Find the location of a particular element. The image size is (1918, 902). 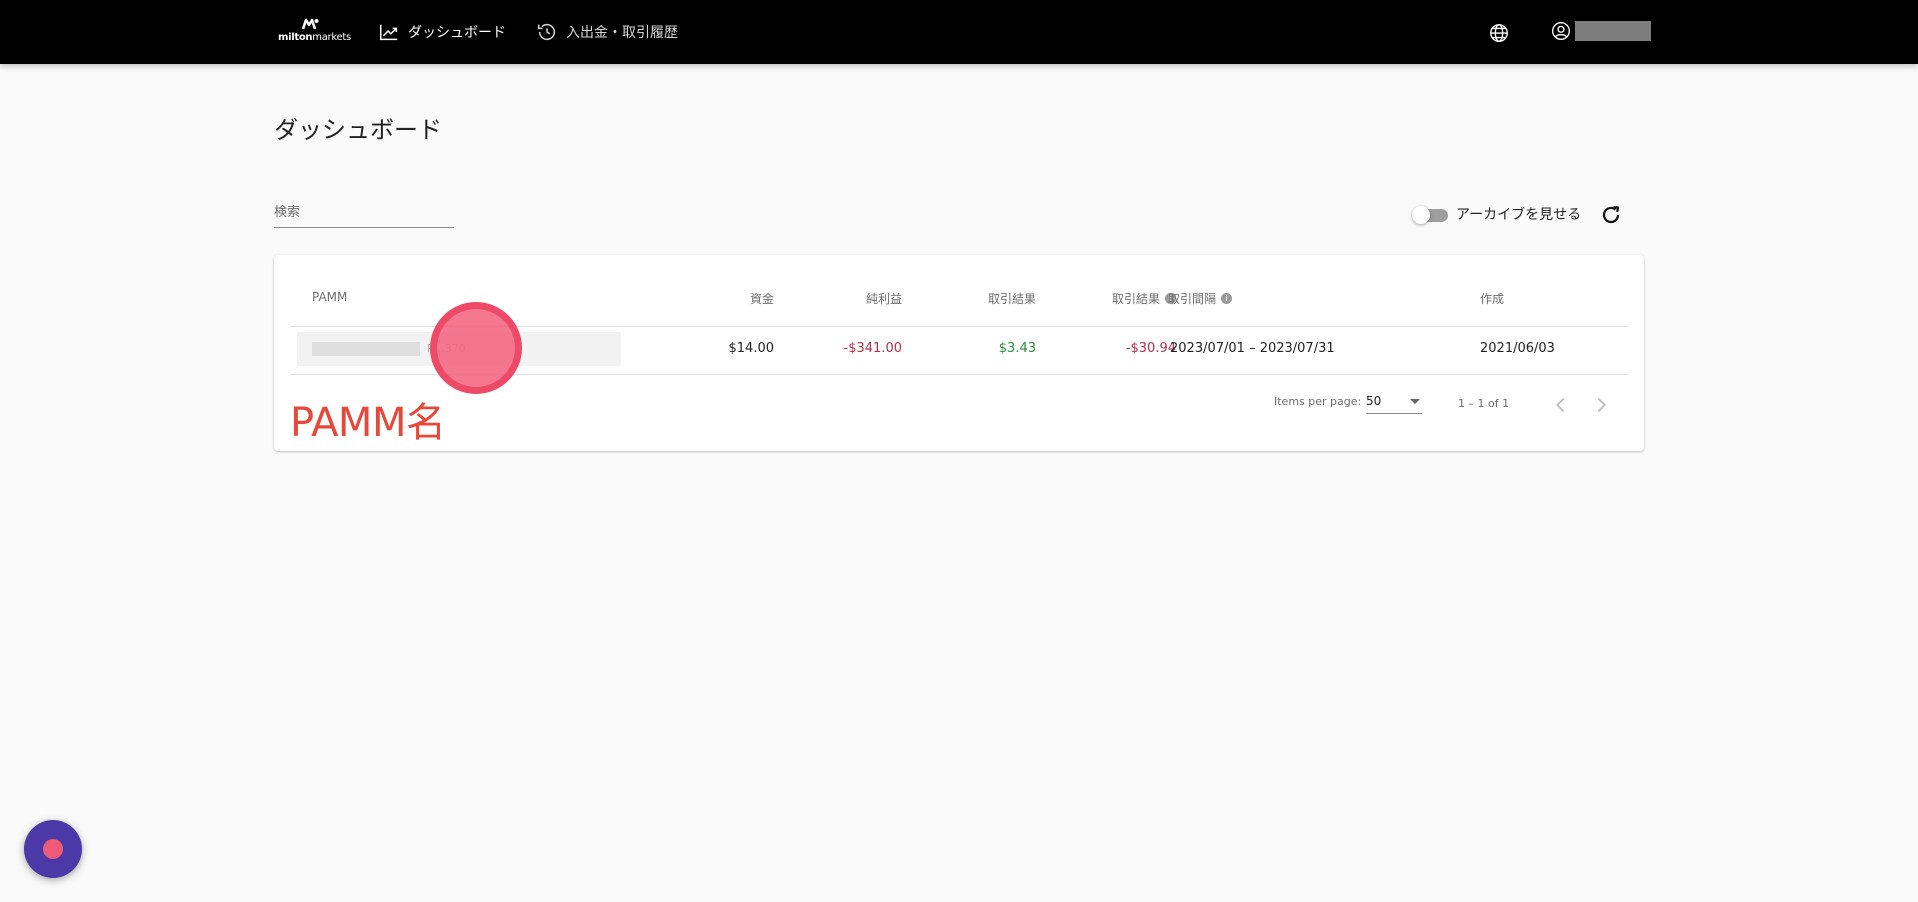

result-cell: $3.43 is located at coordinates (1017, 348).